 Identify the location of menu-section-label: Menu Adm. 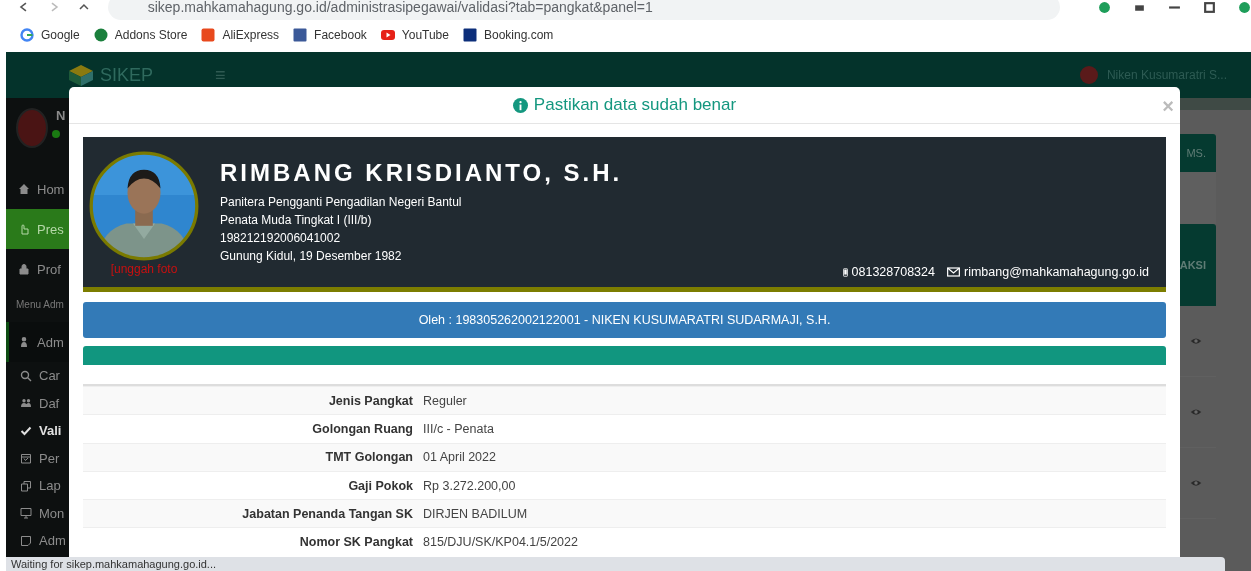
(40, 304).